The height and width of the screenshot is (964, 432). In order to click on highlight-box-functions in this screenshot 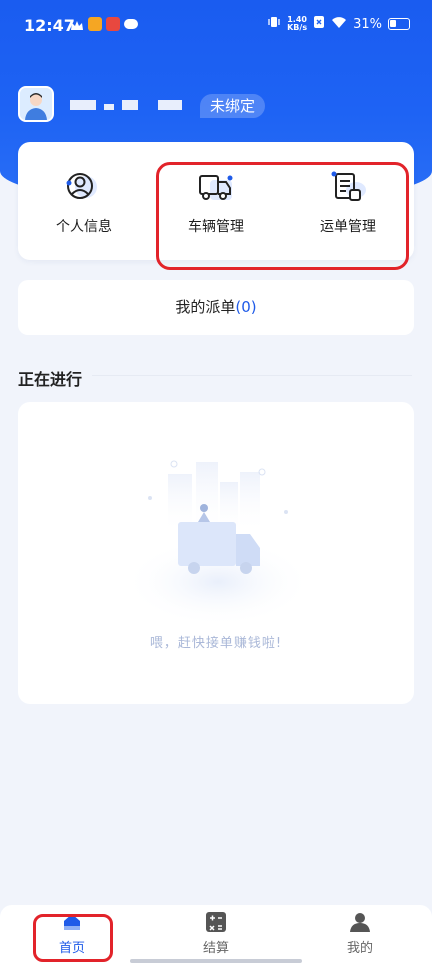, I will do `click(282, 216)`.